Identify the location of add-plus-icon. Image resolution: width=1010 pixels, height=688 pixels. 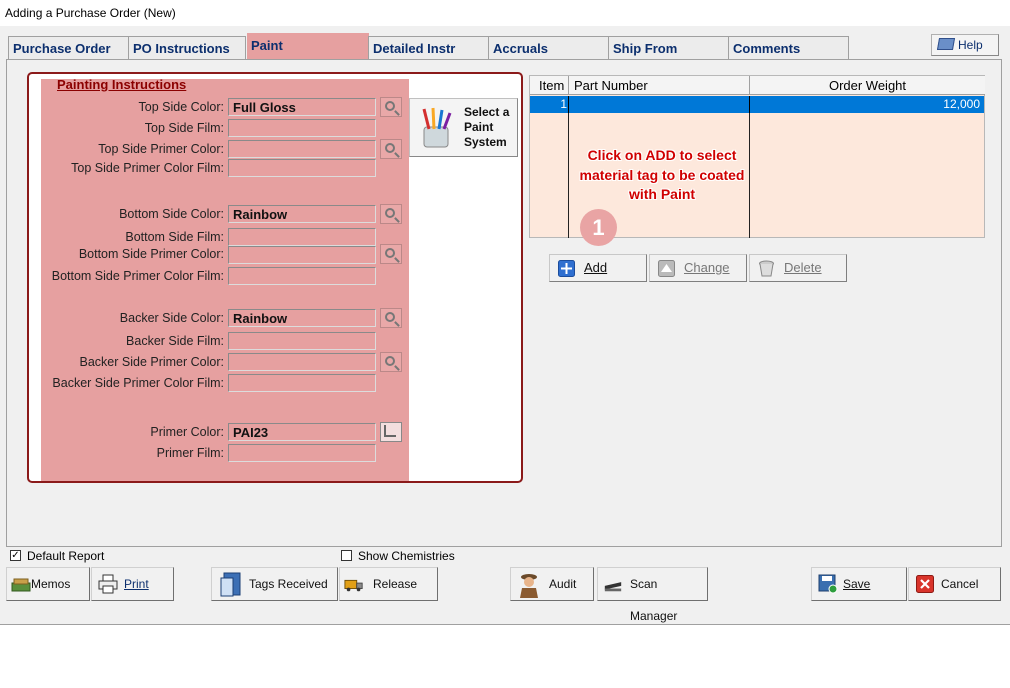
(566, 268).